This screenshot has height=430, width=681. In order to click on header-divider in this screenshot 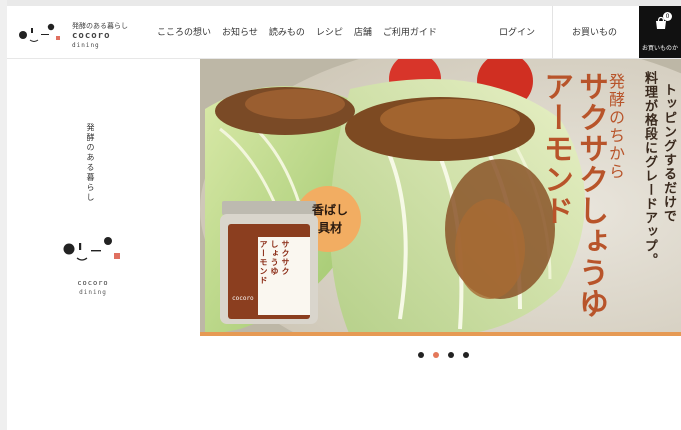, I will do `click(552, 32)`.